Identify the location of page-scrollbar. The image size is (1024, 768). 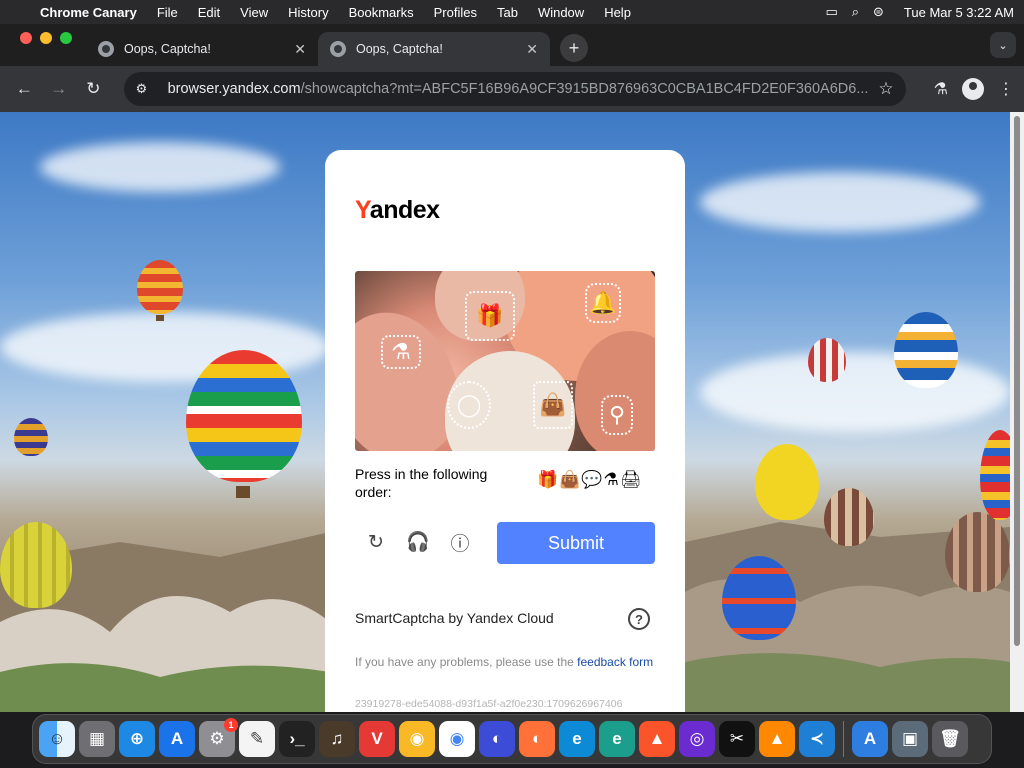
(1017, 412).